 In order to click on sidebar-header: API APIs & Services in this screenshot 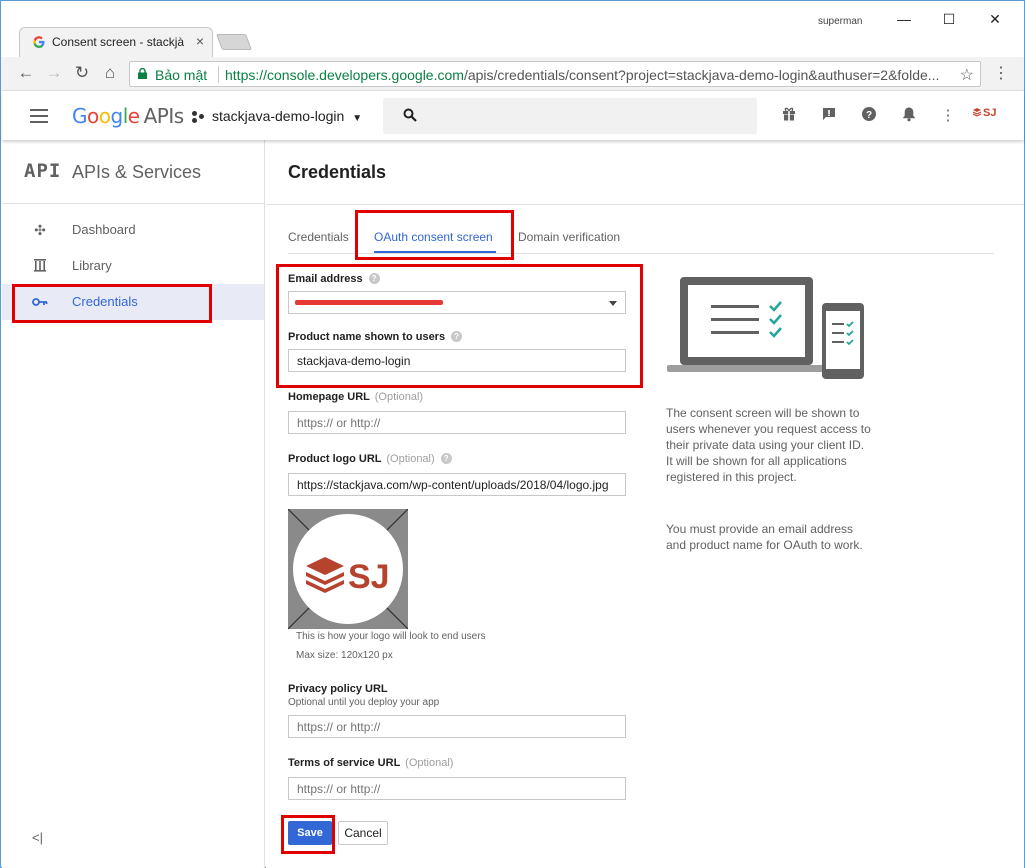, I will do `click(133, 172)`.